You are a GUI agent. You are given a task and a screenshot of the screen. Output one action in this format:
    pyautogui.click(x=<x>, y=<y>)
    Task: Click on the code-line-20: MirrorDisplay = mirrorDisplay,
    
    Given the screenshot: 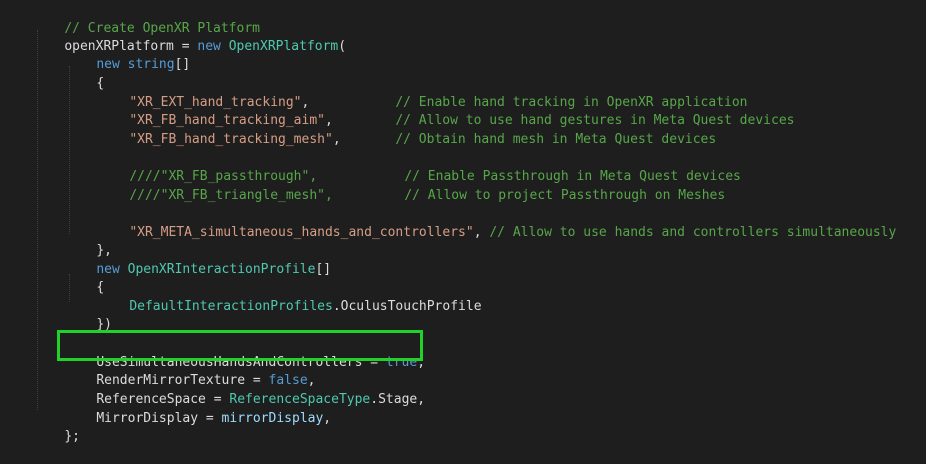 What is the action you would take?
    pyautogui.click(x=198, y=409)
    